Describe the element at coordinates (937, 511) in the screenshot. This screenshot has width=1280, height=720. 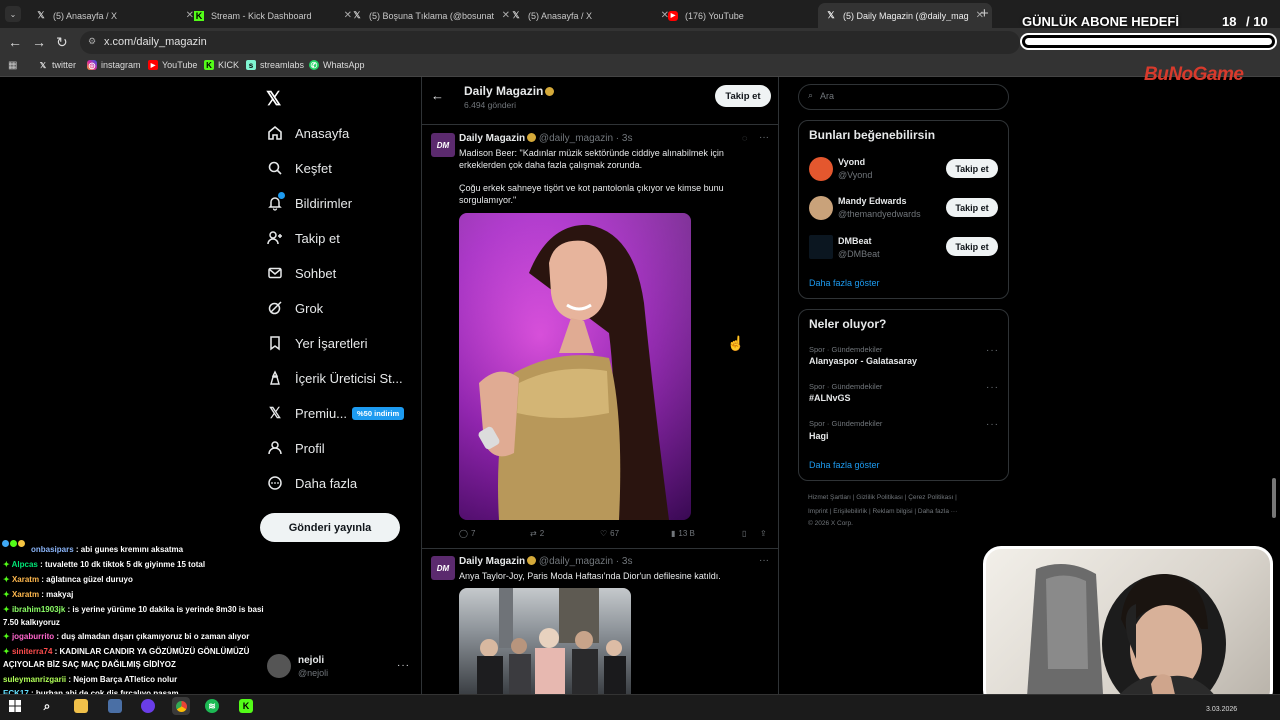
I see `footer-link: Daha fazla ···` at that location.